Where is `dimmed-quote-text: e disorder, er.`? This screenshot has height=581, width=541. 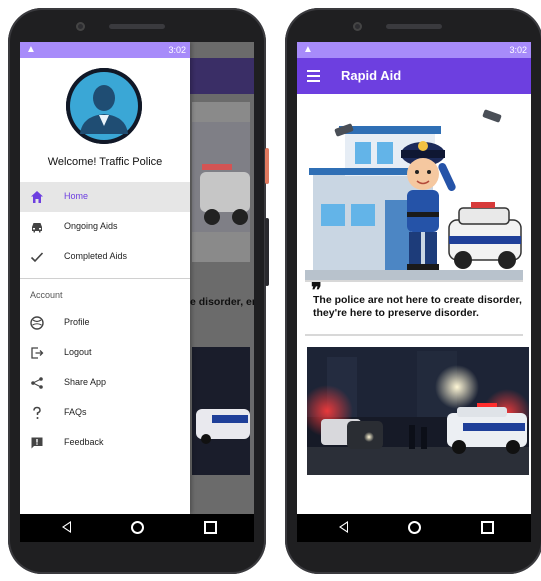 dimmed-quote-text: e disorder, er. is located at coordinates (222, 302).